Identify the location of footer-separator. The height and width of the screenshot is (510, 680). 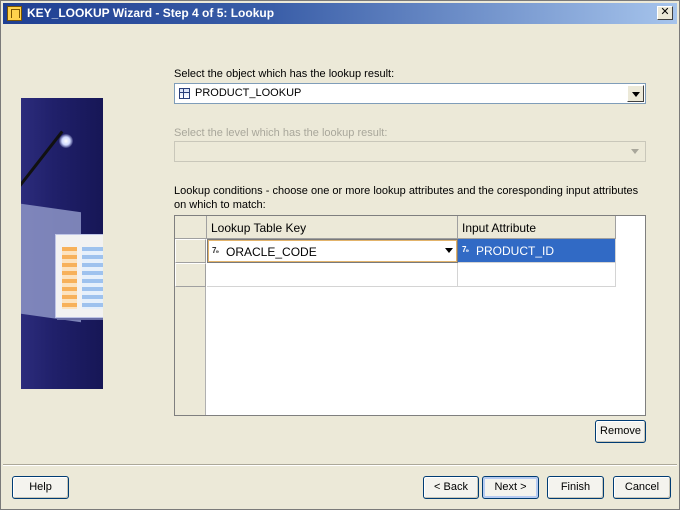
(340, 465).